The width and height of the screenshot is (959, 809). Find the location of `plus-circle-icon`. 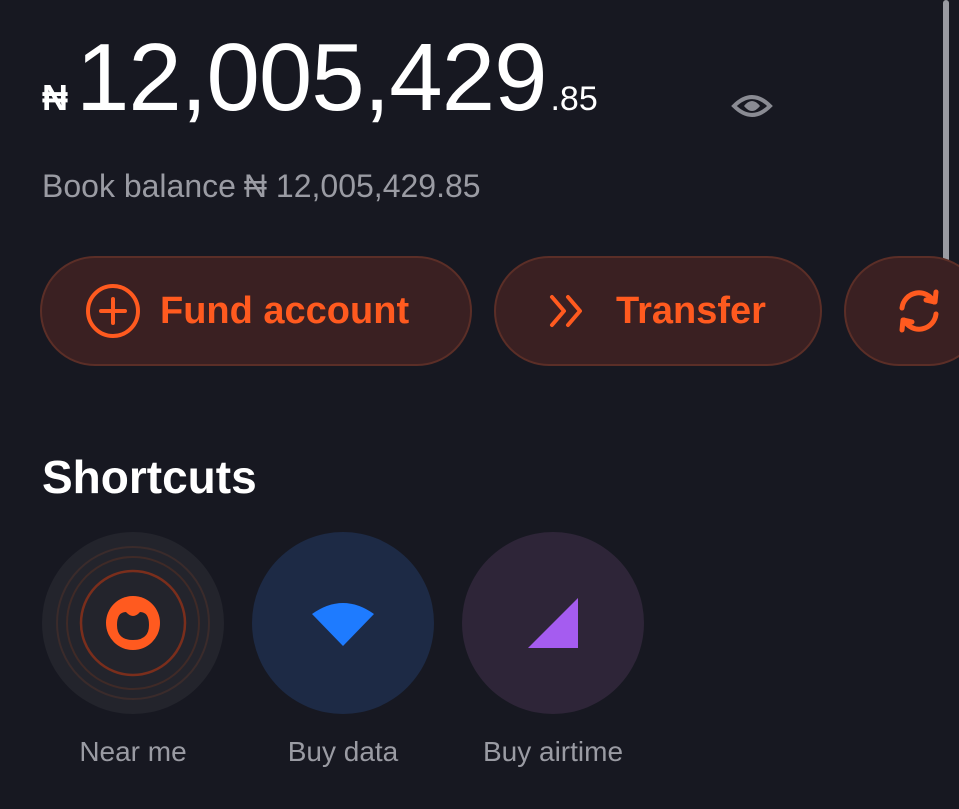

plus-circle-icon is located at coordinates (113, 311).